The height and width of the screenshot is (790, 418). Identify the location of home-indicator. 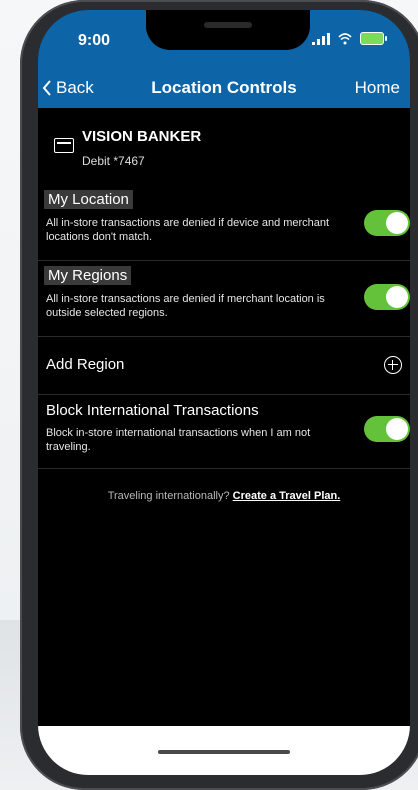
(224, 752).